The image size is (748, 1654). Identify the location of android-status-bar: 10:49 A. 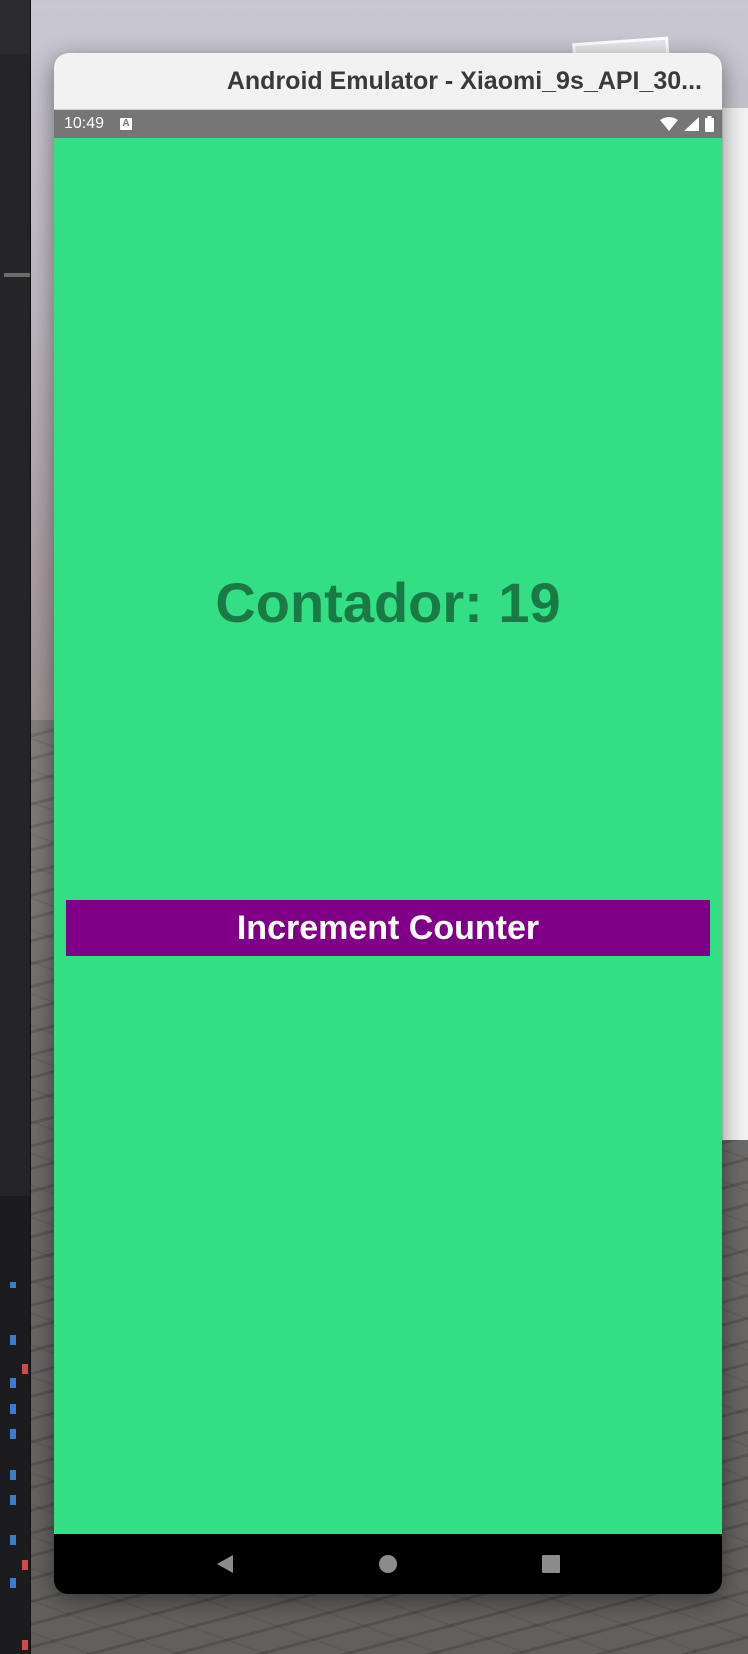
(388, 124).